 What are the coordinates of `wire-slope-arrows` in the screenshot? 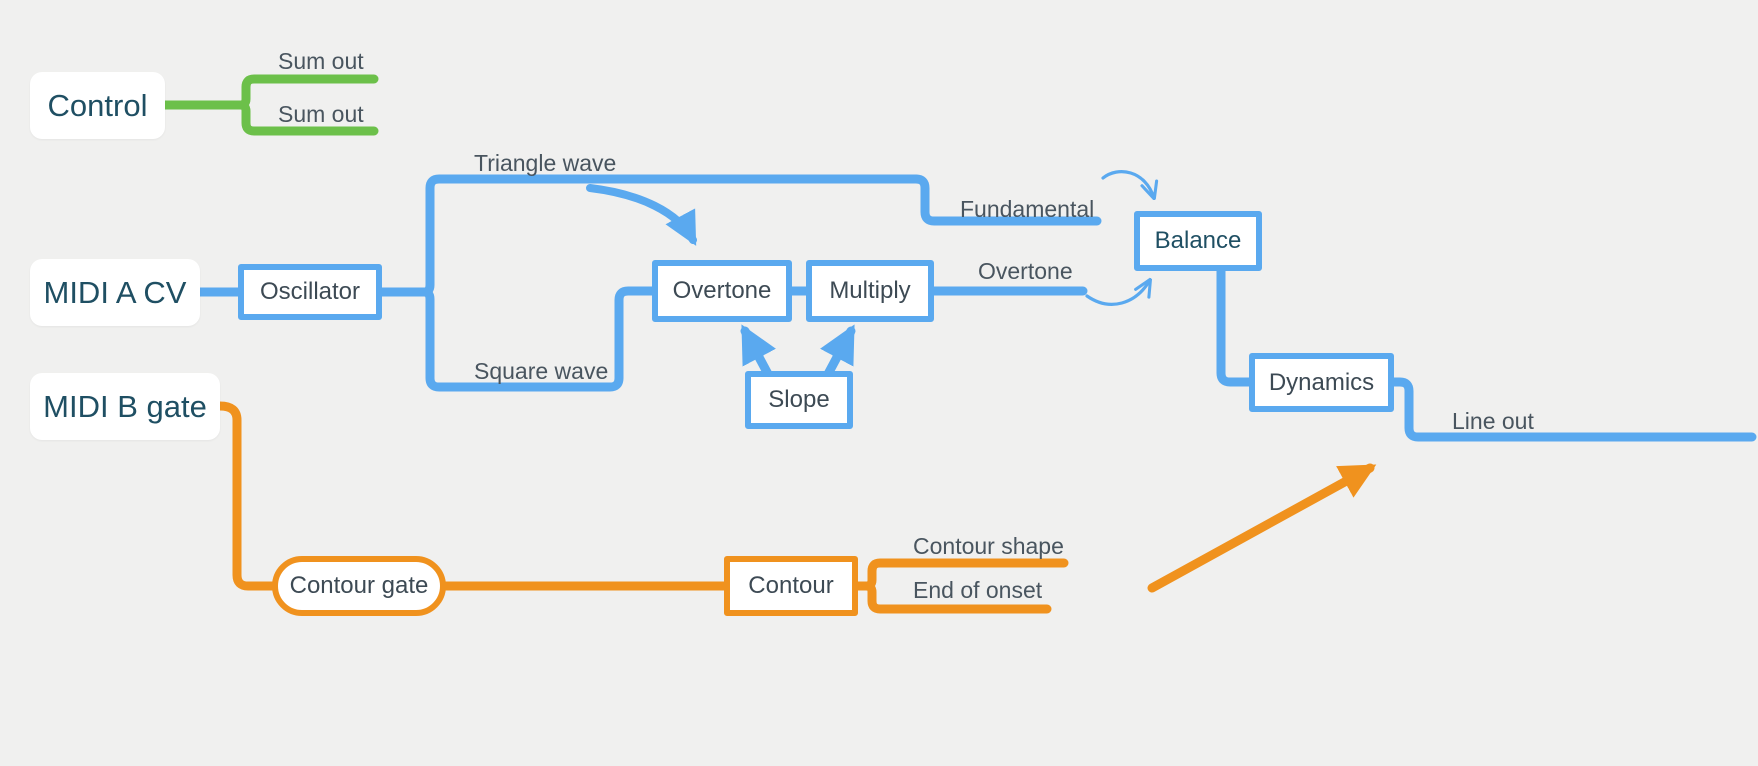 It's located at (798, 351).